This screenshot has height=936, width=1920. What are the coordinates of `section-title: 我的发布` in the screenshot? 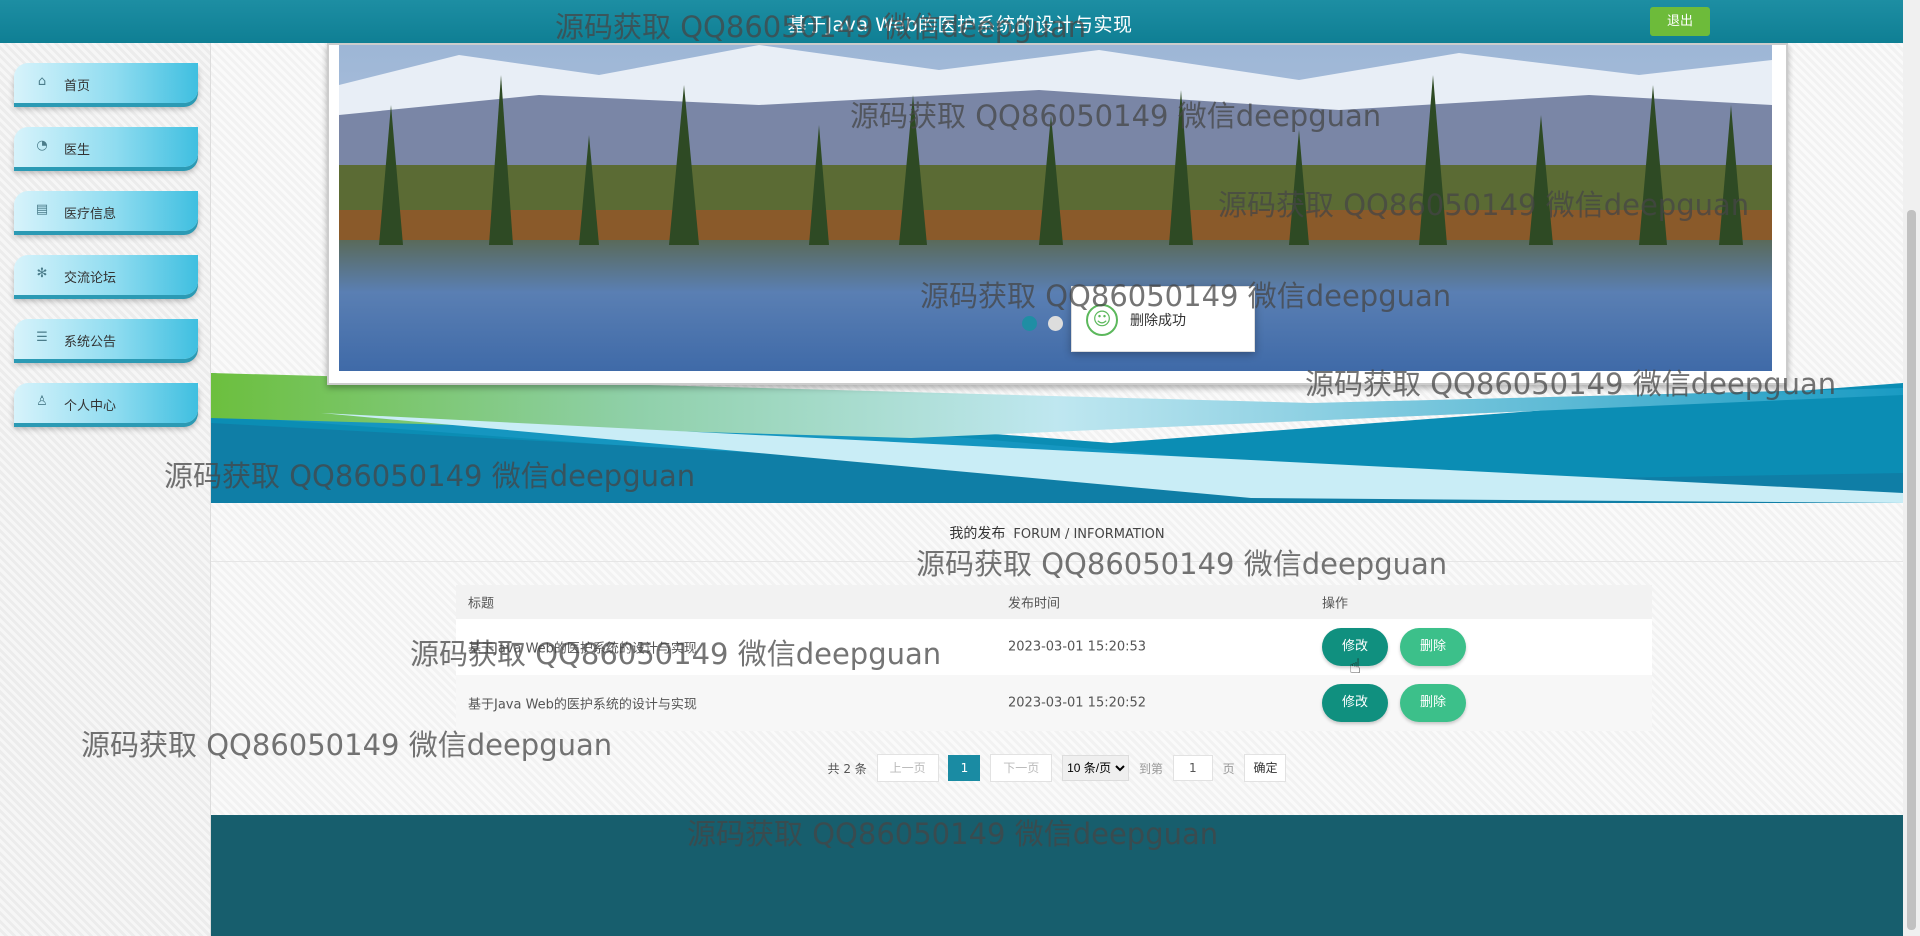 It's located at (977, 534).